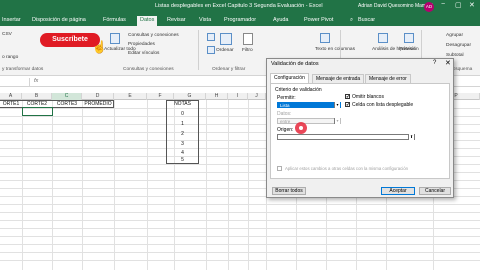  I want to click on tab-programador: Programador, so click(240, 20).